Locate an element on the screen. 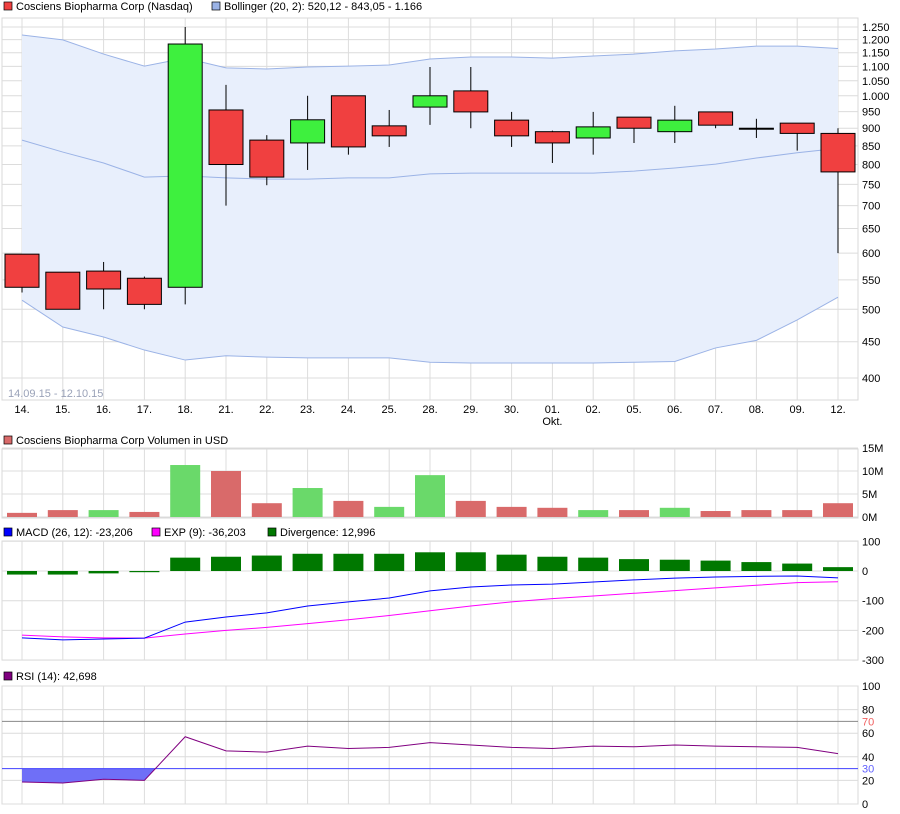 The height and width of the screenshot is (814, 900). rsi-ytick-label: 80 is located at coordinates (868, 711).